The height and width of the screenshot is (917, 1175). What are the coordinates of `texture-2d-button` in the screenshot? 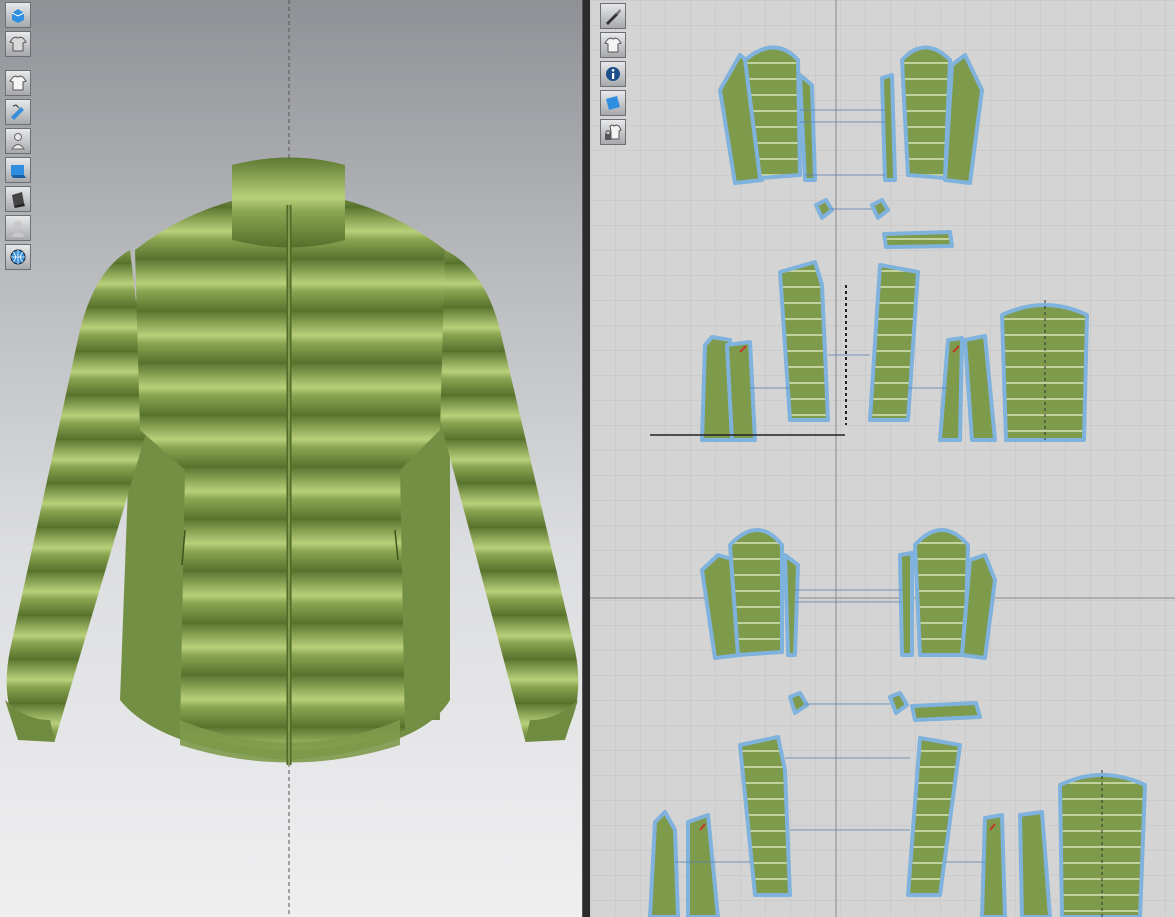 It's located at (613, 103).